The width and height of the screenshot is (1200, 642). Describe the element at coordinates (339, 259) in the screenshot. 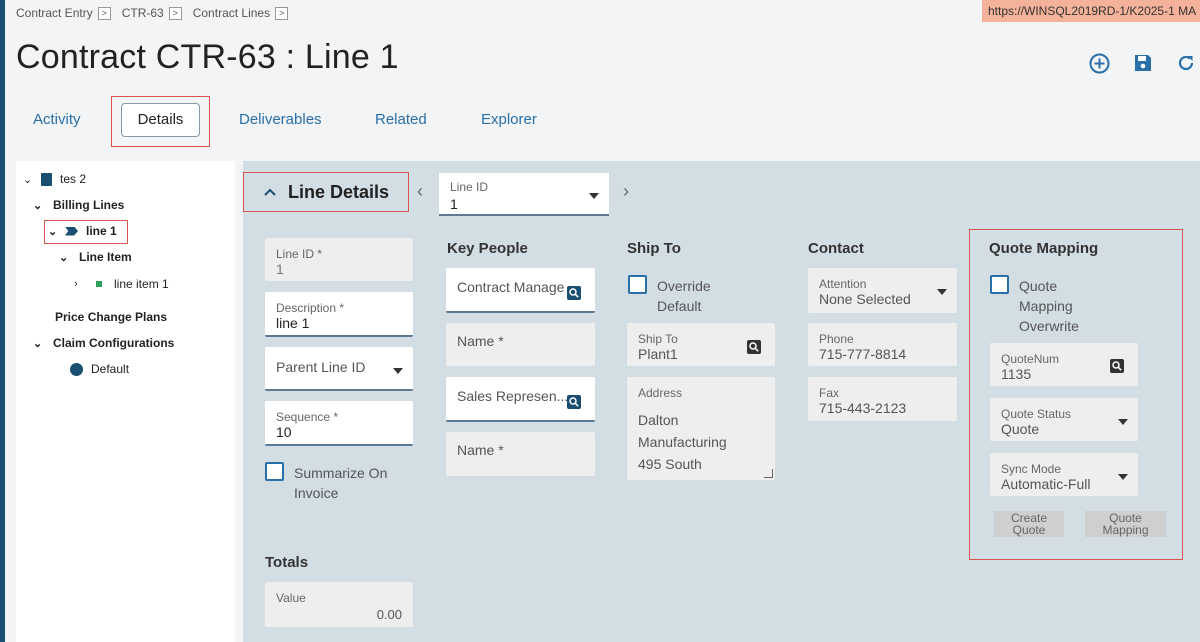

I see `line-id-field: Line ID * 1` at that location.